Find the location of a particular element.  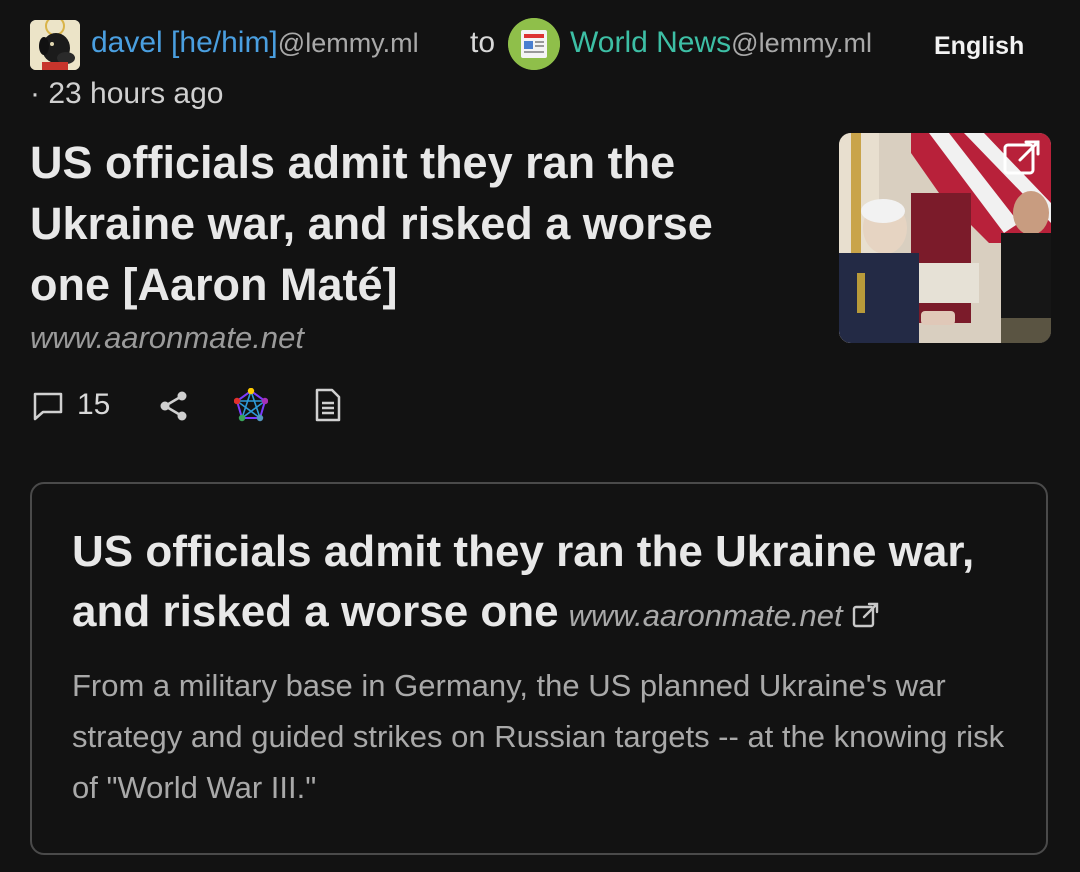

external-link-icon is located at coordinates (866, 615).